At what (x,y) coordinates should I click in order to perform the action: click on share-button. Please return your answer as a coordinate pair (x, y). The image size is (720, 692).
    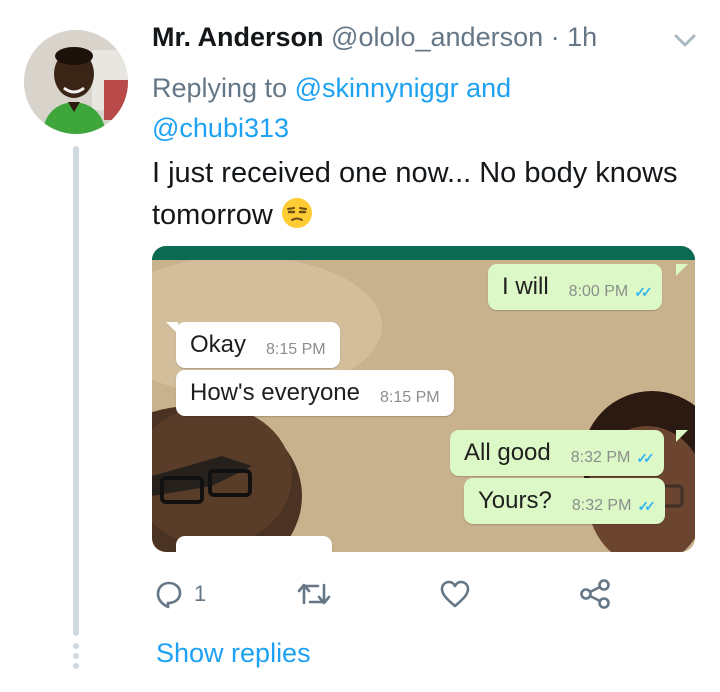
    Looking at the image, I should click on (595, 594).